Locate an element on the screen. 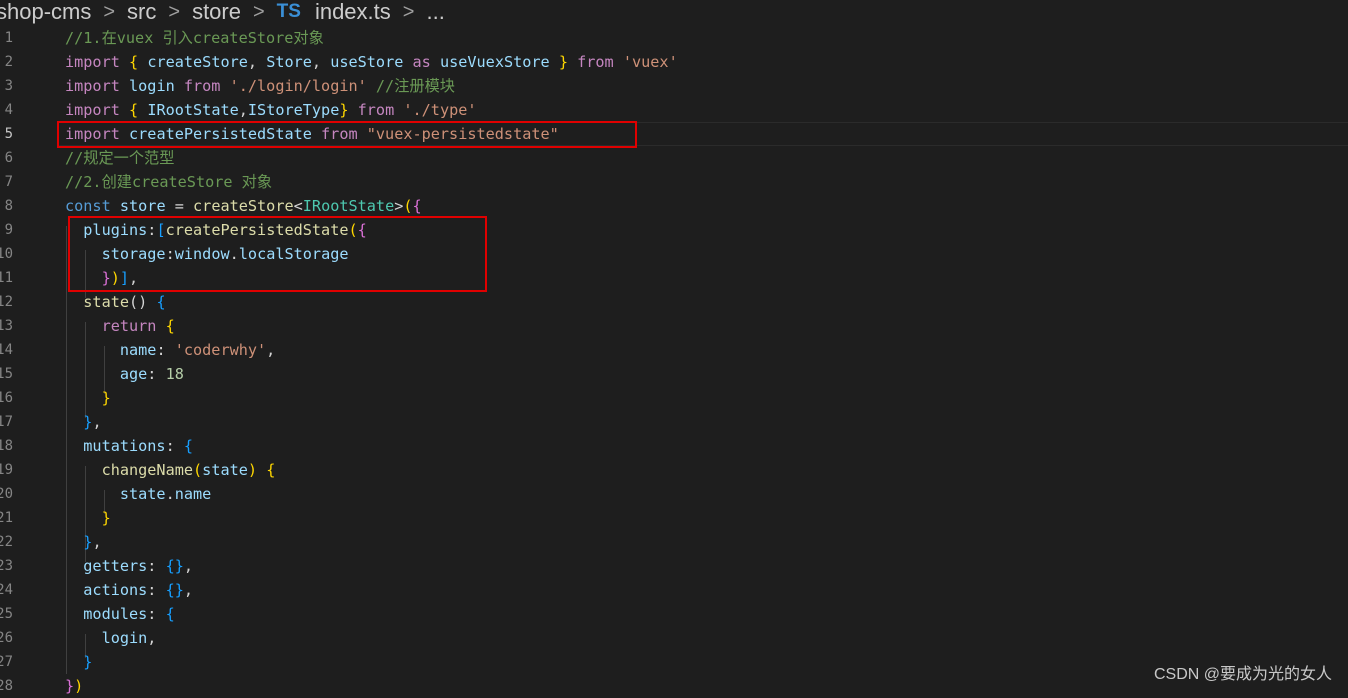 This screenshot has width=1348, height=698. code-token: //2.创建createStore 对象 is located at coordinates (169, 182).